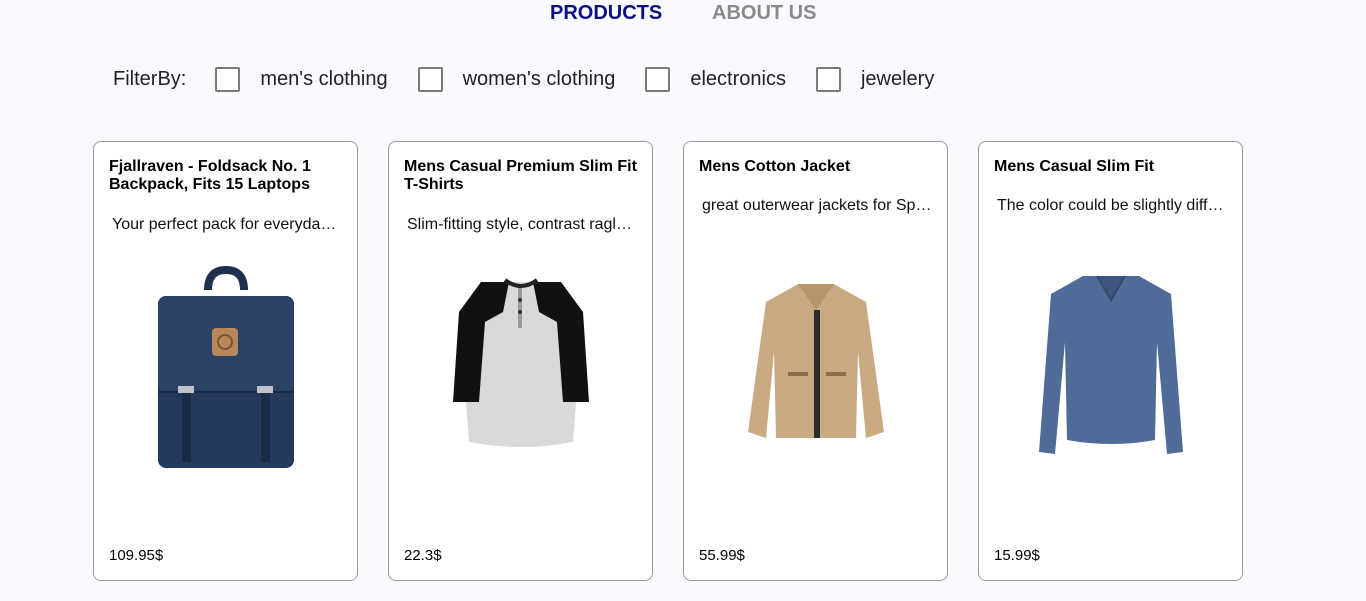  Describe the element at coordinates (897, 78) in the screenshot. I see `filter-option-label: jewelery` at that location.